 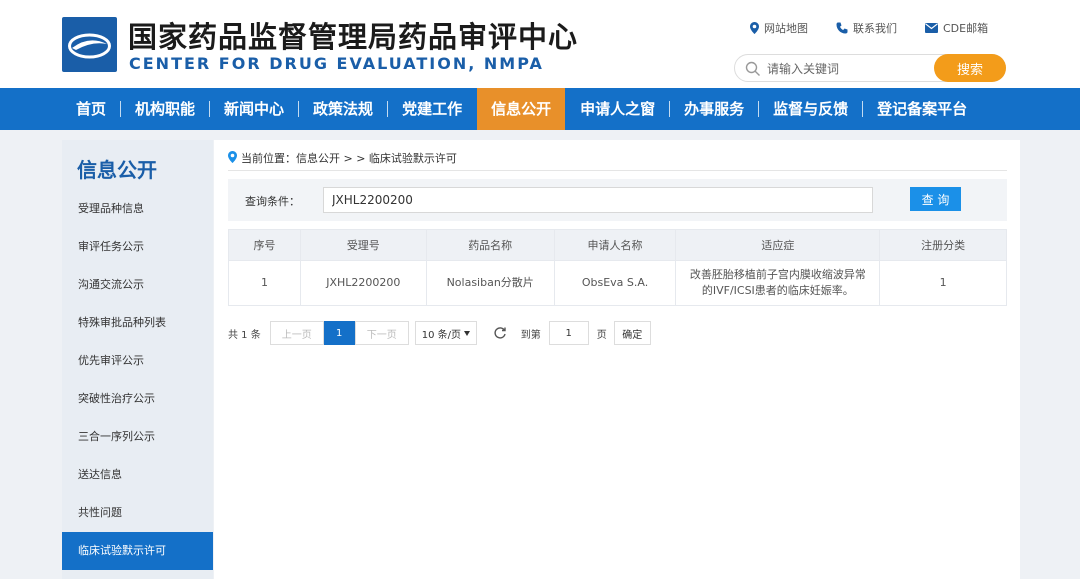 What do you see at coordinates (264, 283) in the screenshot?
I see `cell-no: 1` at bounding box center [264, 283].